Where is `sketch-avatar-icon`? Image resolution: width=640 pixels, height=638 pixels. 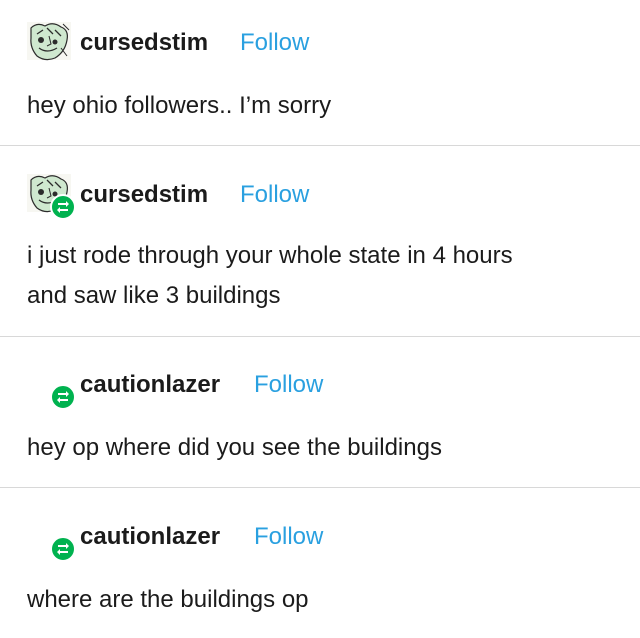 sketch-avatar-icon is located at coordinates (49, 42).